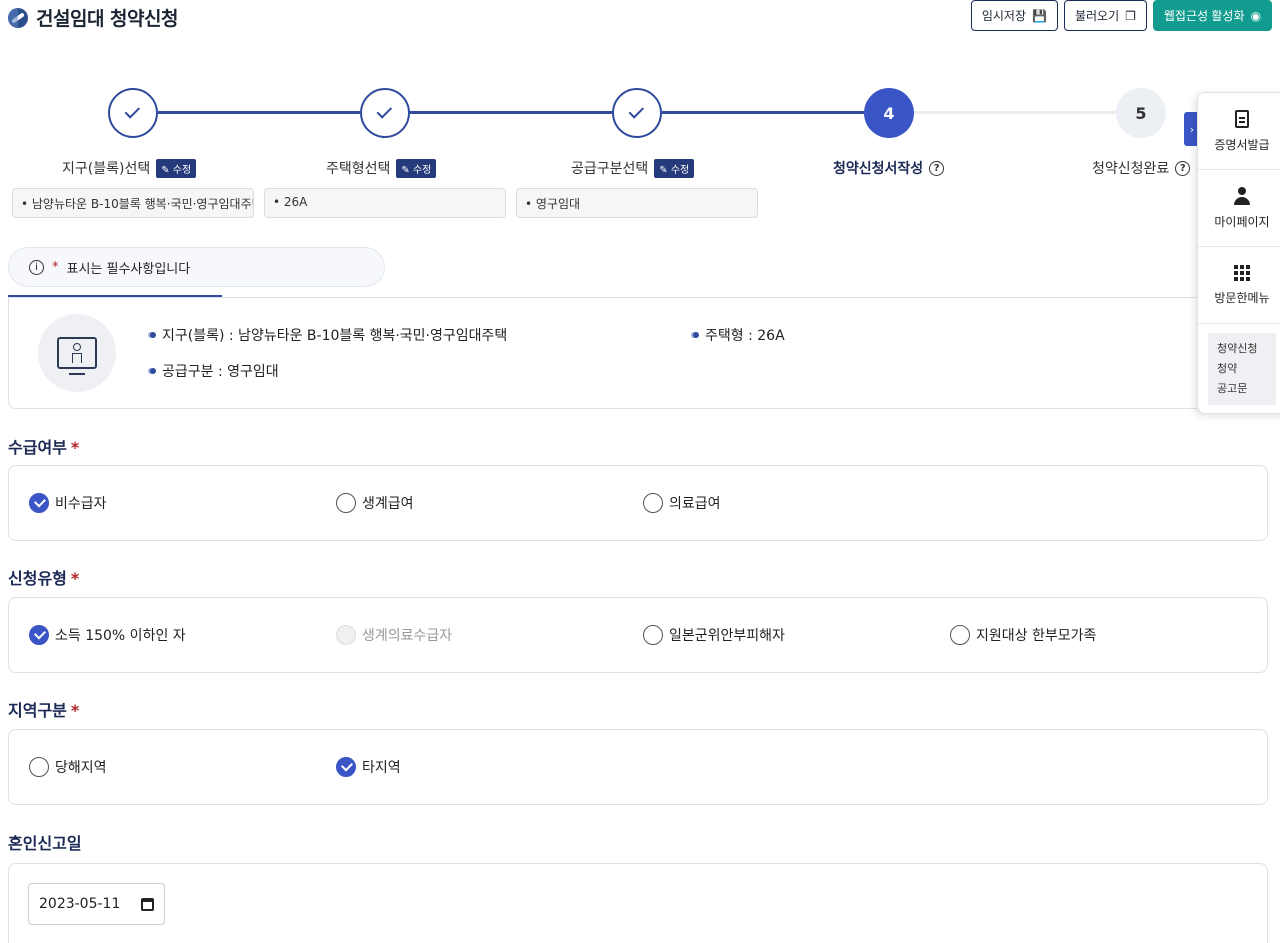 The image size is (1280, 943). What do you see at coordinates (44, 447) in the screenshot?
I see `benefit-section-title: 수급여부 *` at bounding box center [44, 447].